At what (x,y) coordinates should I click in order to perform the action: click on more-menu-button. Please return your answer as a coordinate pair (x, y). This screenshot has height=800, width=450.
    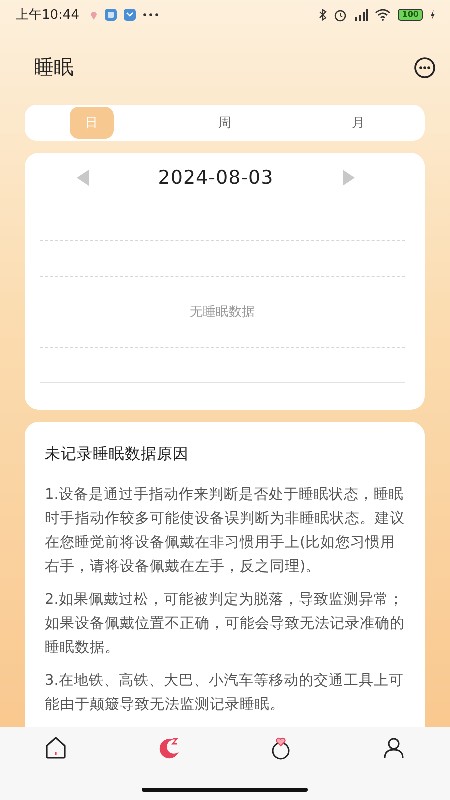
    Looking at the image, I should click on (425, 67).